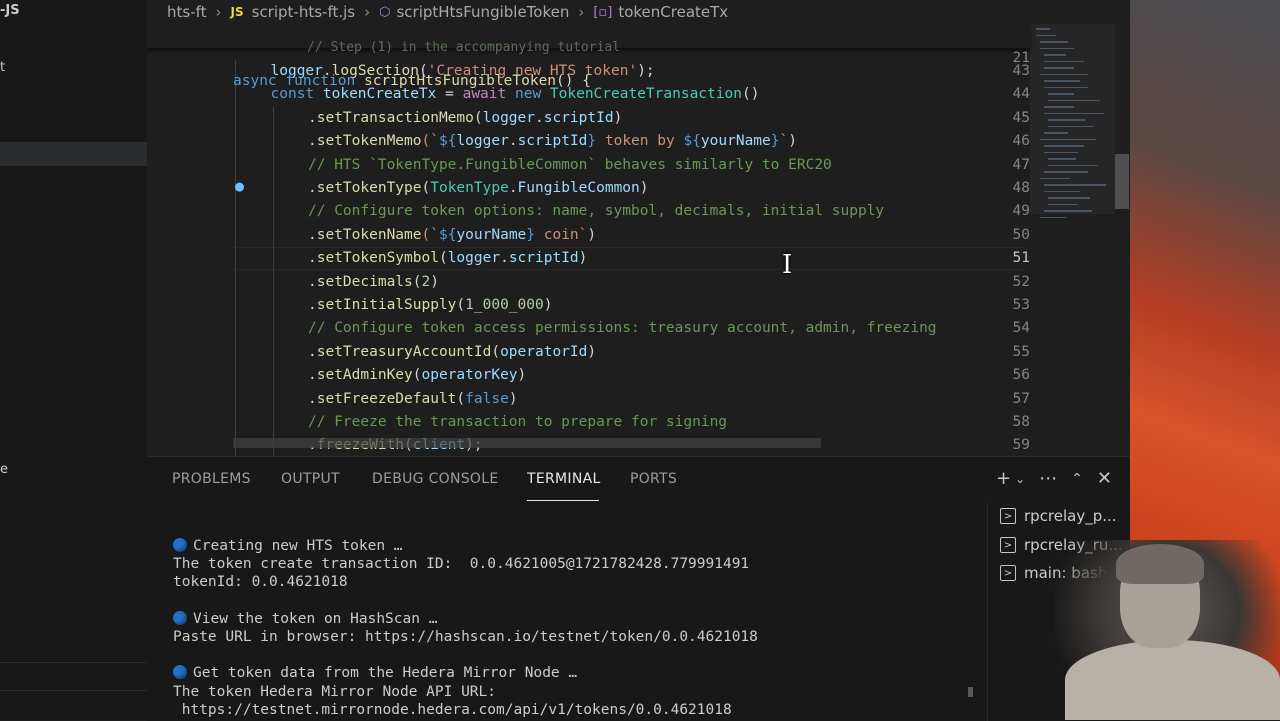 The height and width of the screenshot is (721, 1280). What do you see at coordinates (491, 234) in the screenshot?
I see `code-token: yourName` at bounding box center [491, 234].